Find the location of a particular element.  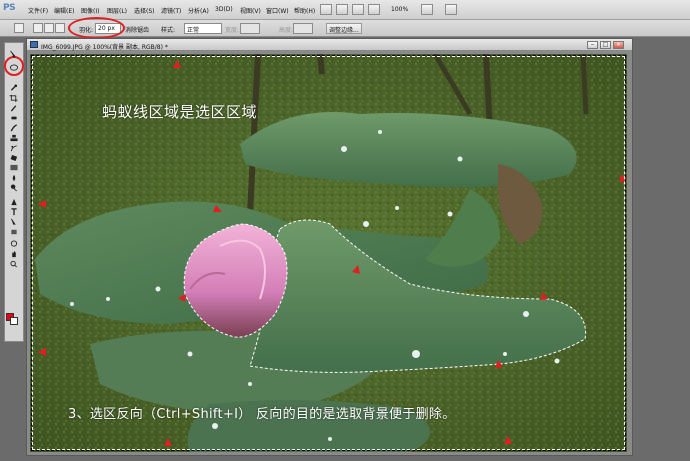

menu-view: 视图(V) is located at coordinates (250, 10).